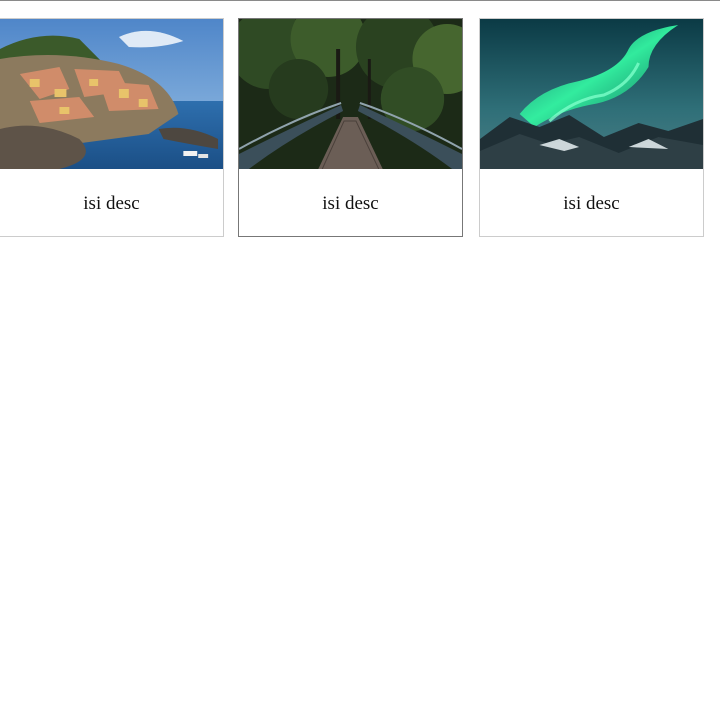  Describe the element at coordinates (591, 94) in the screenshot. I see `northern-lights-image` at that location.